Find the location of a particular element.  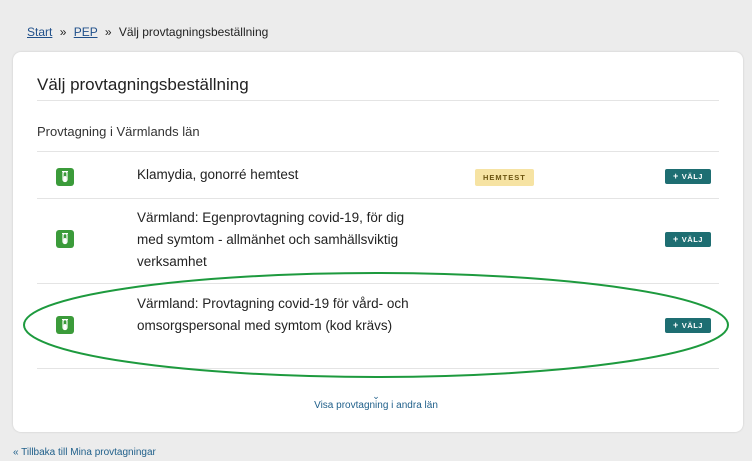

show-other-counties-link: ⌄ Visa provtagning i andra län is located at coordinates (376, 401).